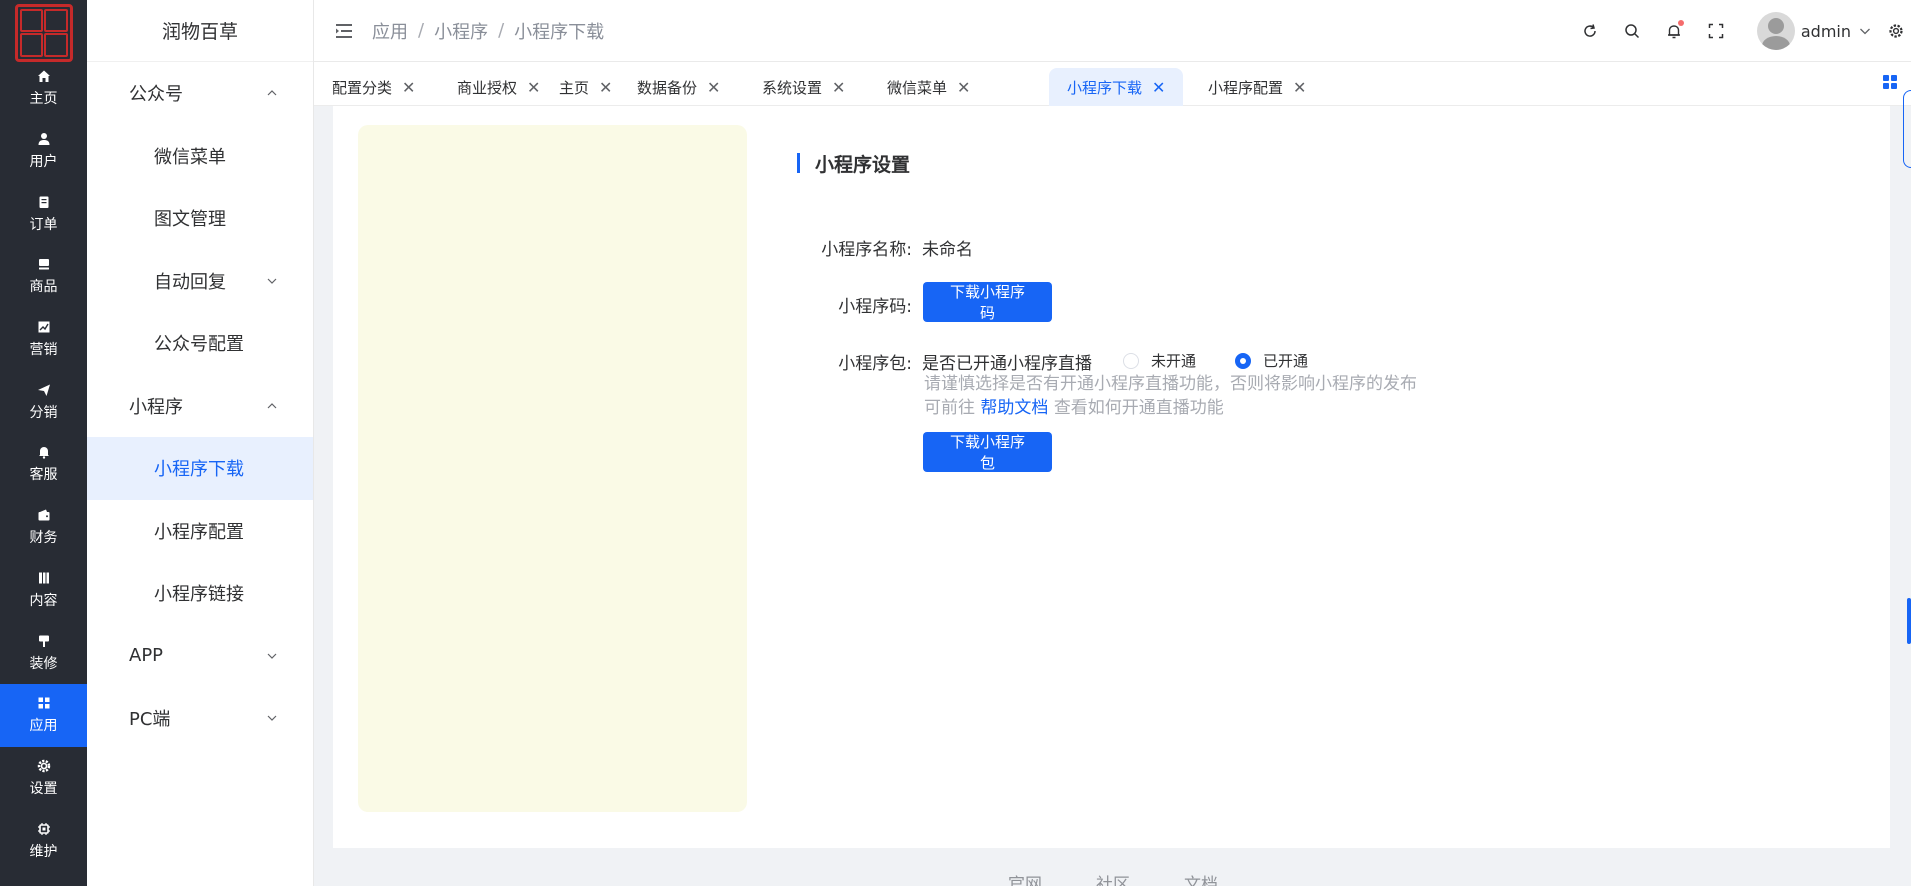 The width and height of the screenshot is (1911, 886). I want to click on tab-label: 主页, so click(574, 87).